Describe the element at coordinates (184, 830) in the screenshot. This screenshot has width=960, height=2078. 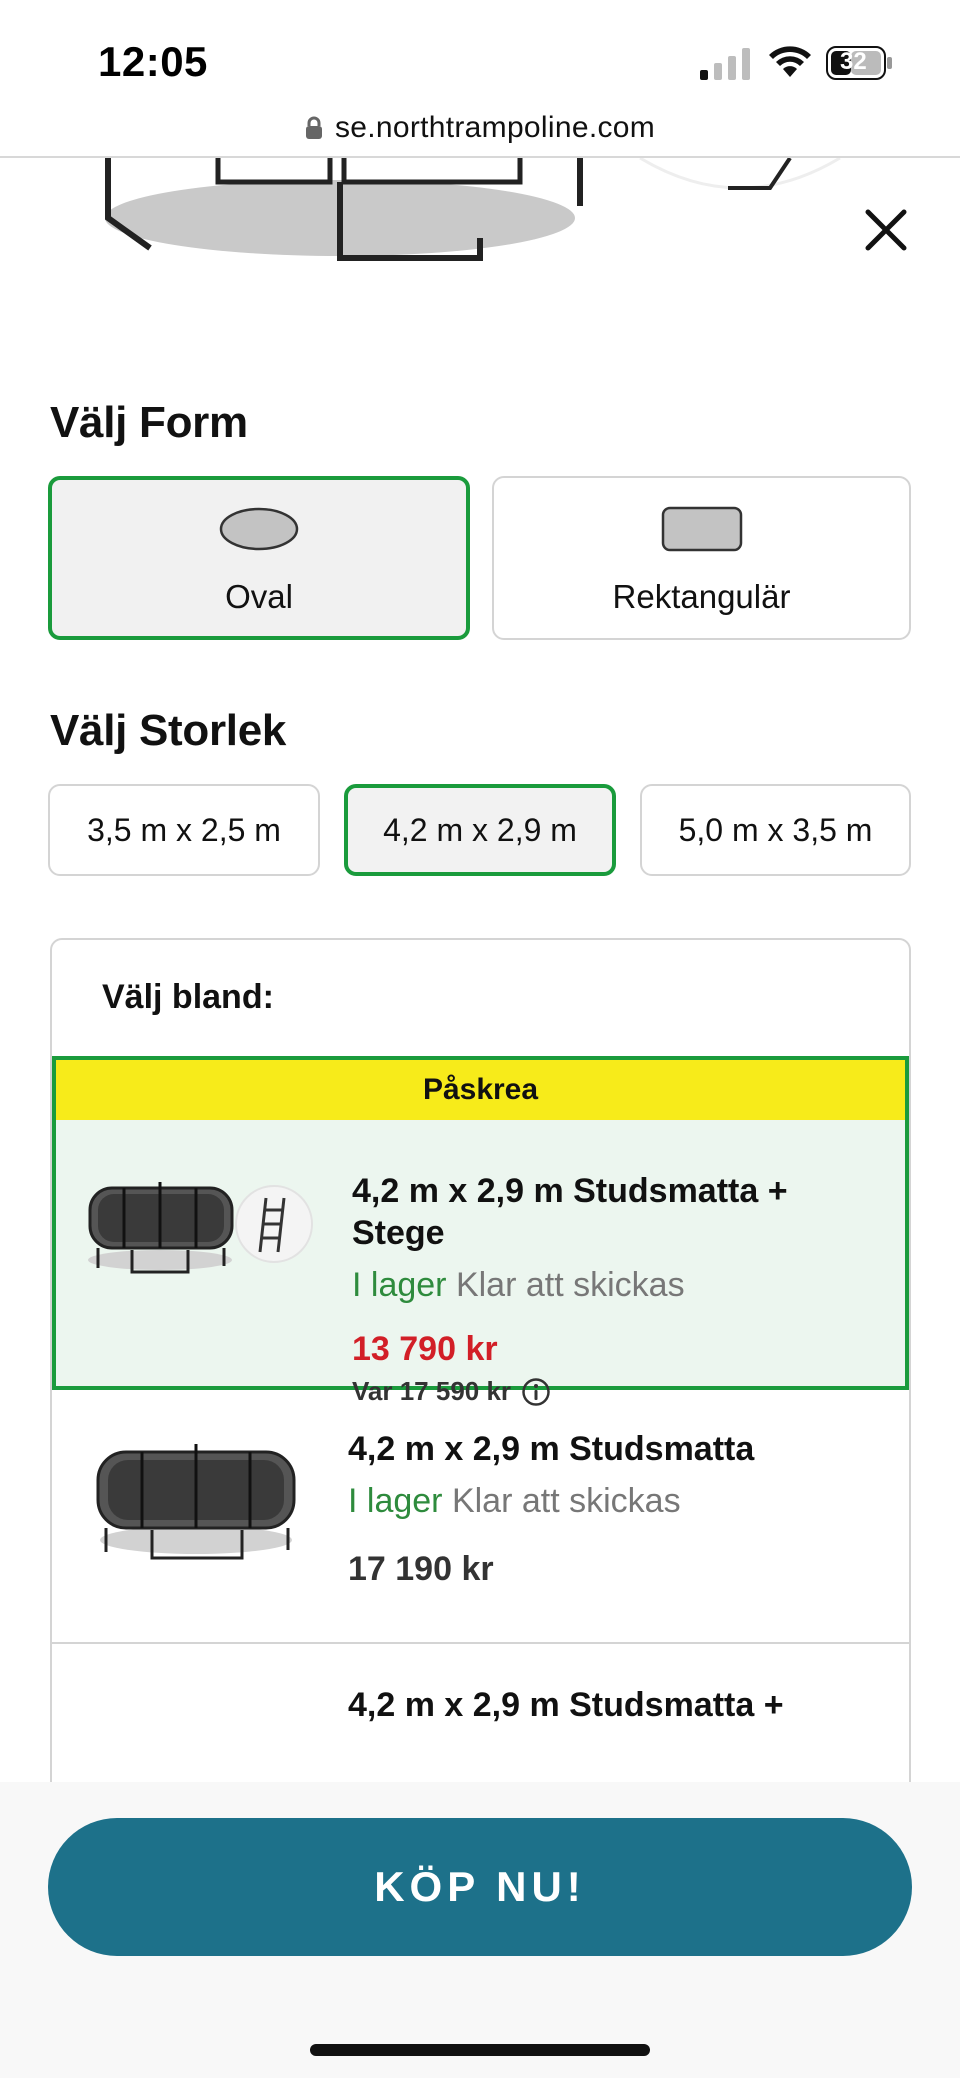
I see `size-option-3-5x2-5: 3,5 m x 2,5 m` at that location.